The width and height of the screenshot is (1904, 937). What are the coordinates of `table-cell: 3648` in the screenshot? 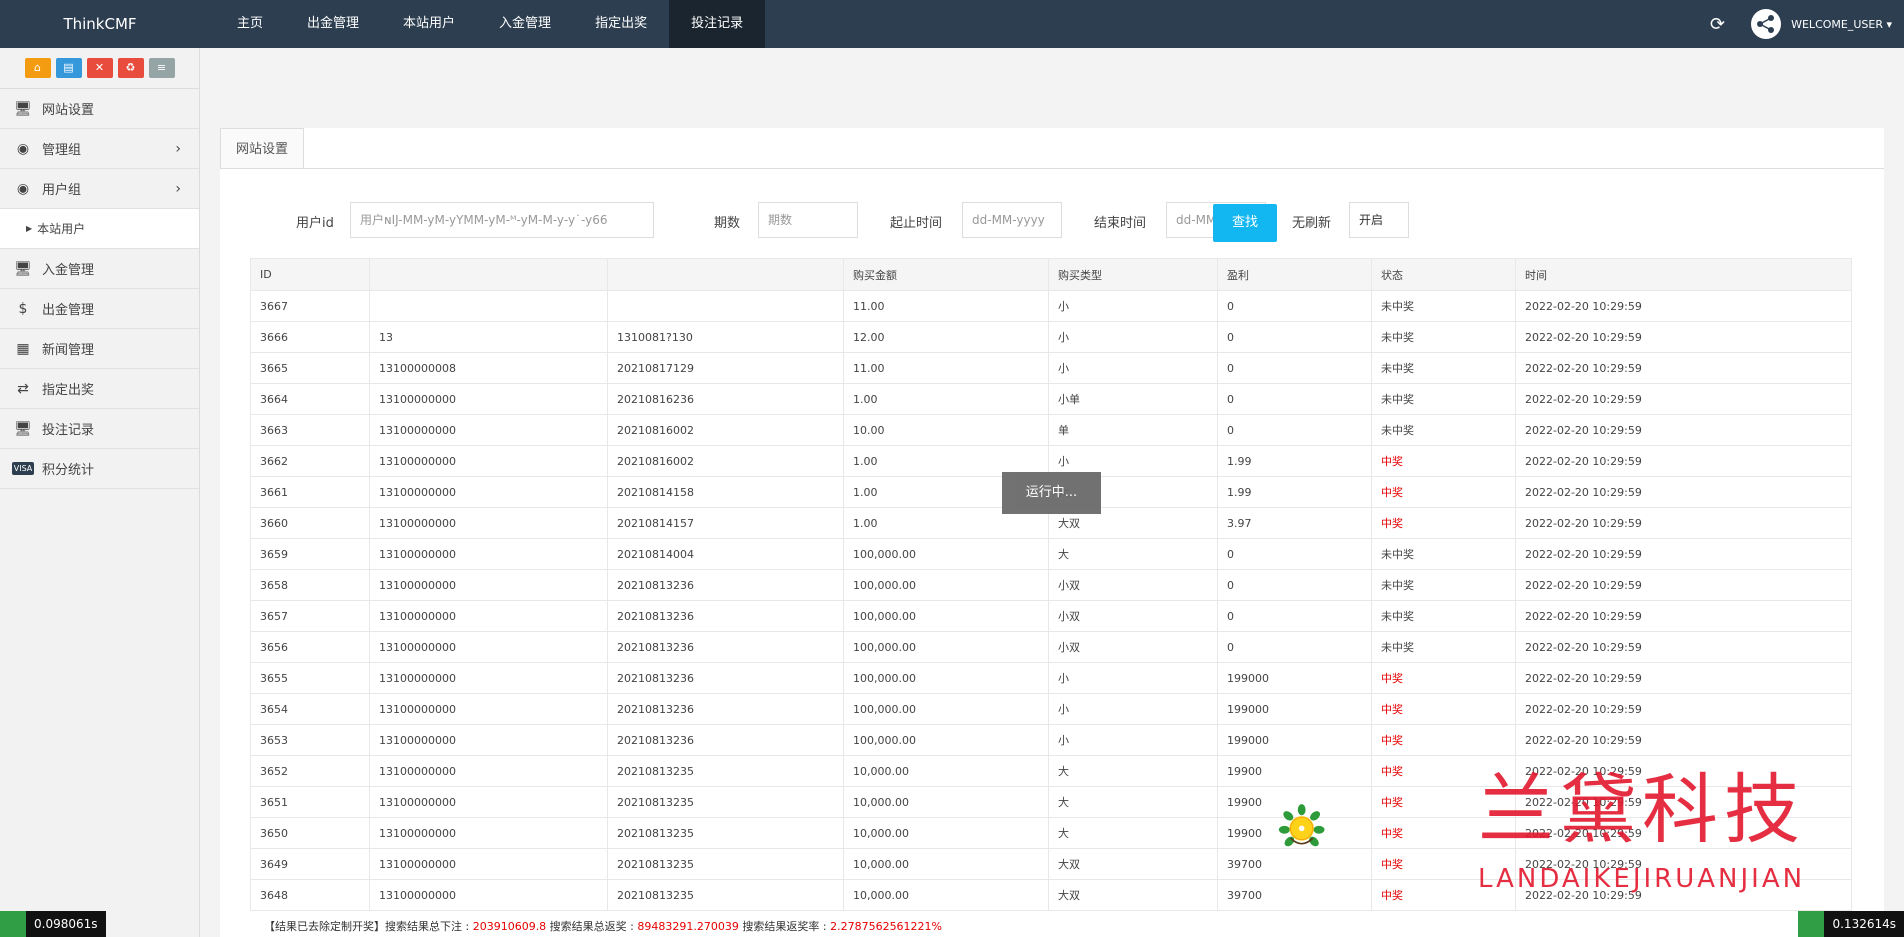 It's located at (310, 895).